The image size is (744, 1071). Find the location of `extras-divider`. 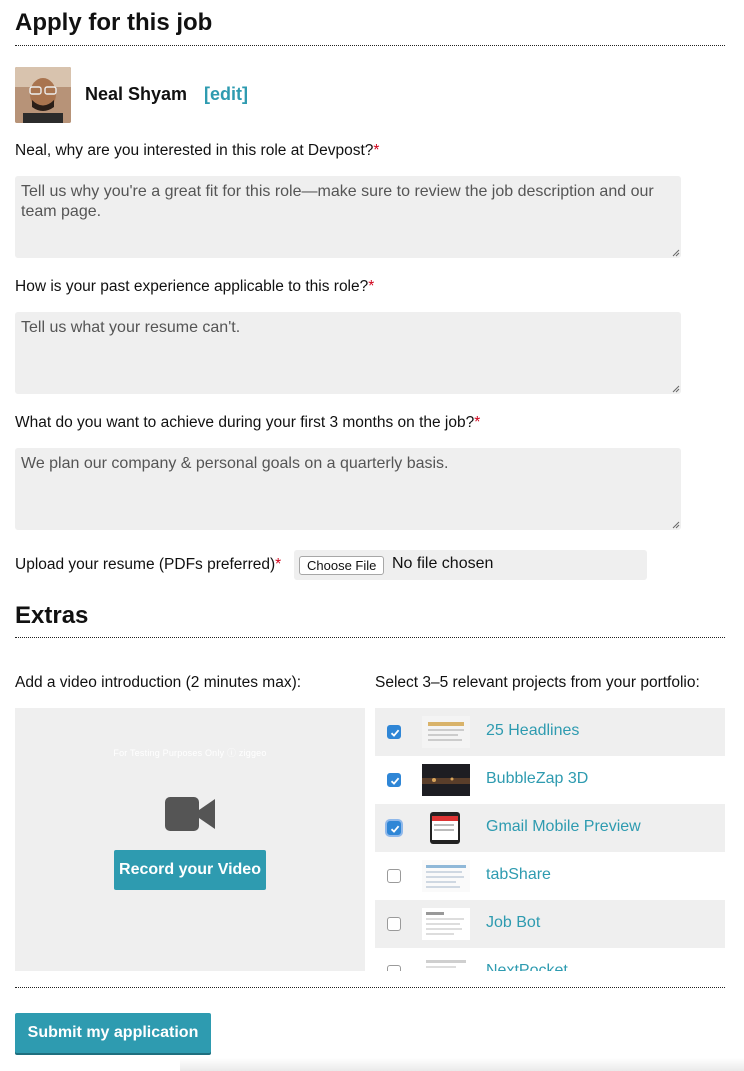

extras-divider is located at coordinates (370, 637).